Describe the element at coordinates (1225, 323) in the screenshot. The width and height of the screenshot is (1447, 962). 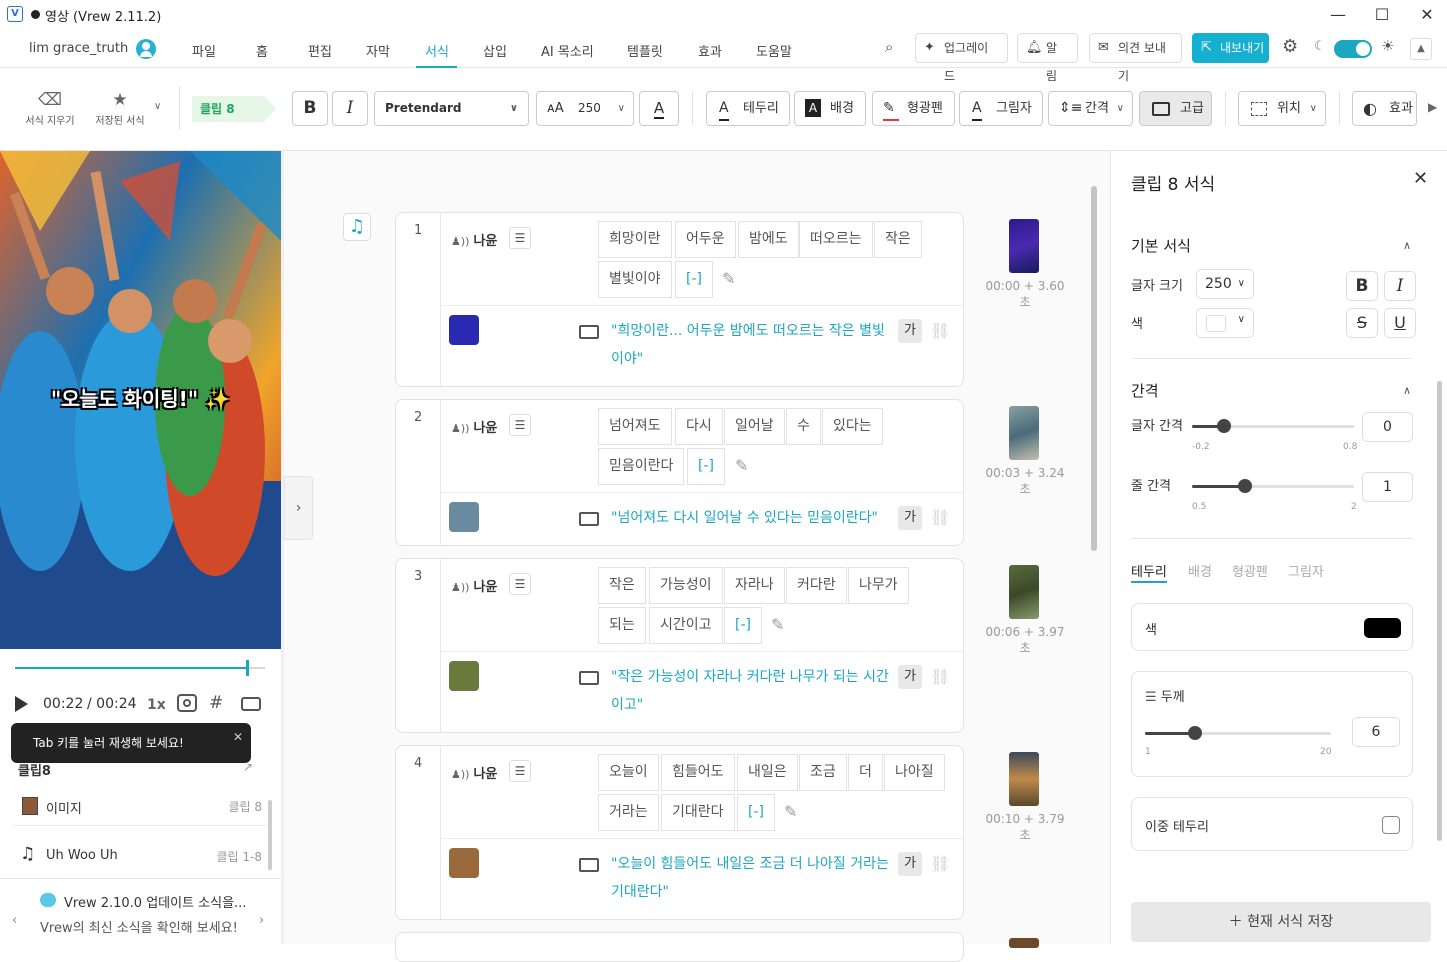
I see `text-color-select: ∨` at that location.